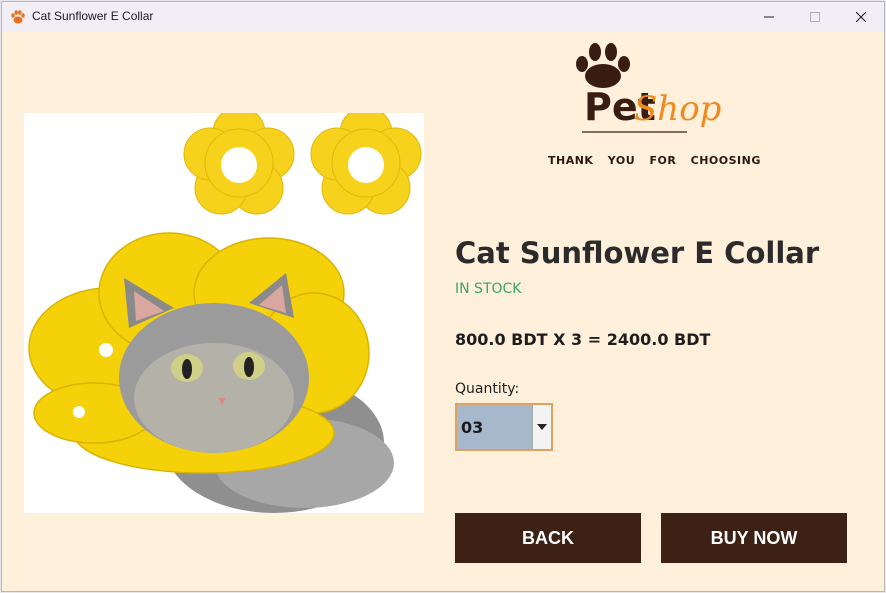 This screenshot has height=593, width=886. I want to click on buy-now-button: BUY NOW, so click(754, 538).